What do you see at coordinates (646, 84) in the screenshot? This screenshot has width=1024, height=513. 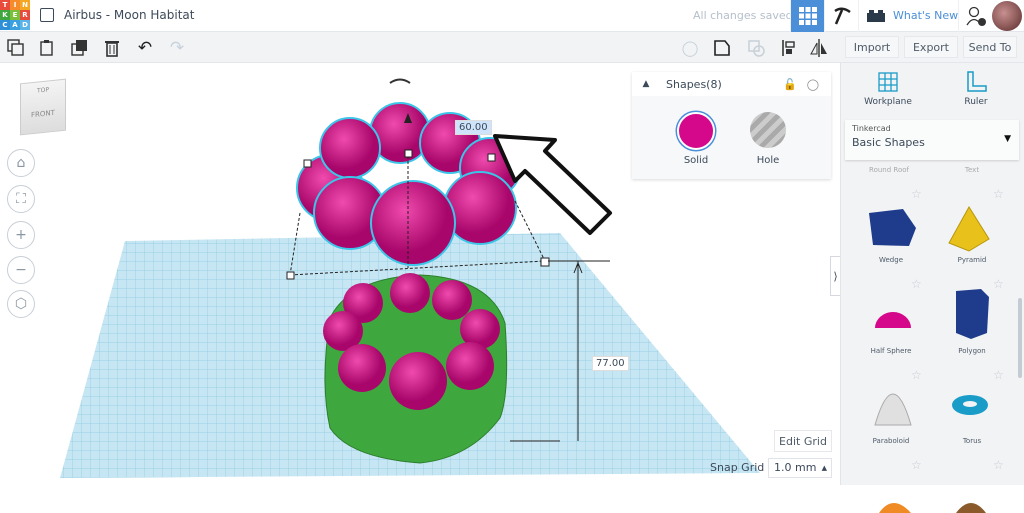 I see `collapse-icon: ▲` at bounding box center [646, 84].